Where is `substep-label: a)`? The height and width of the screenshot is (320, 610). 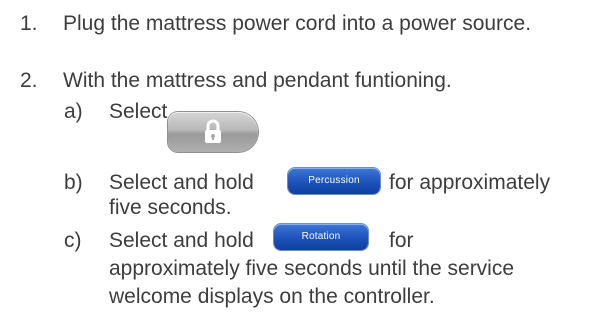
substep-label: a) is located at coordinates (73, 111).